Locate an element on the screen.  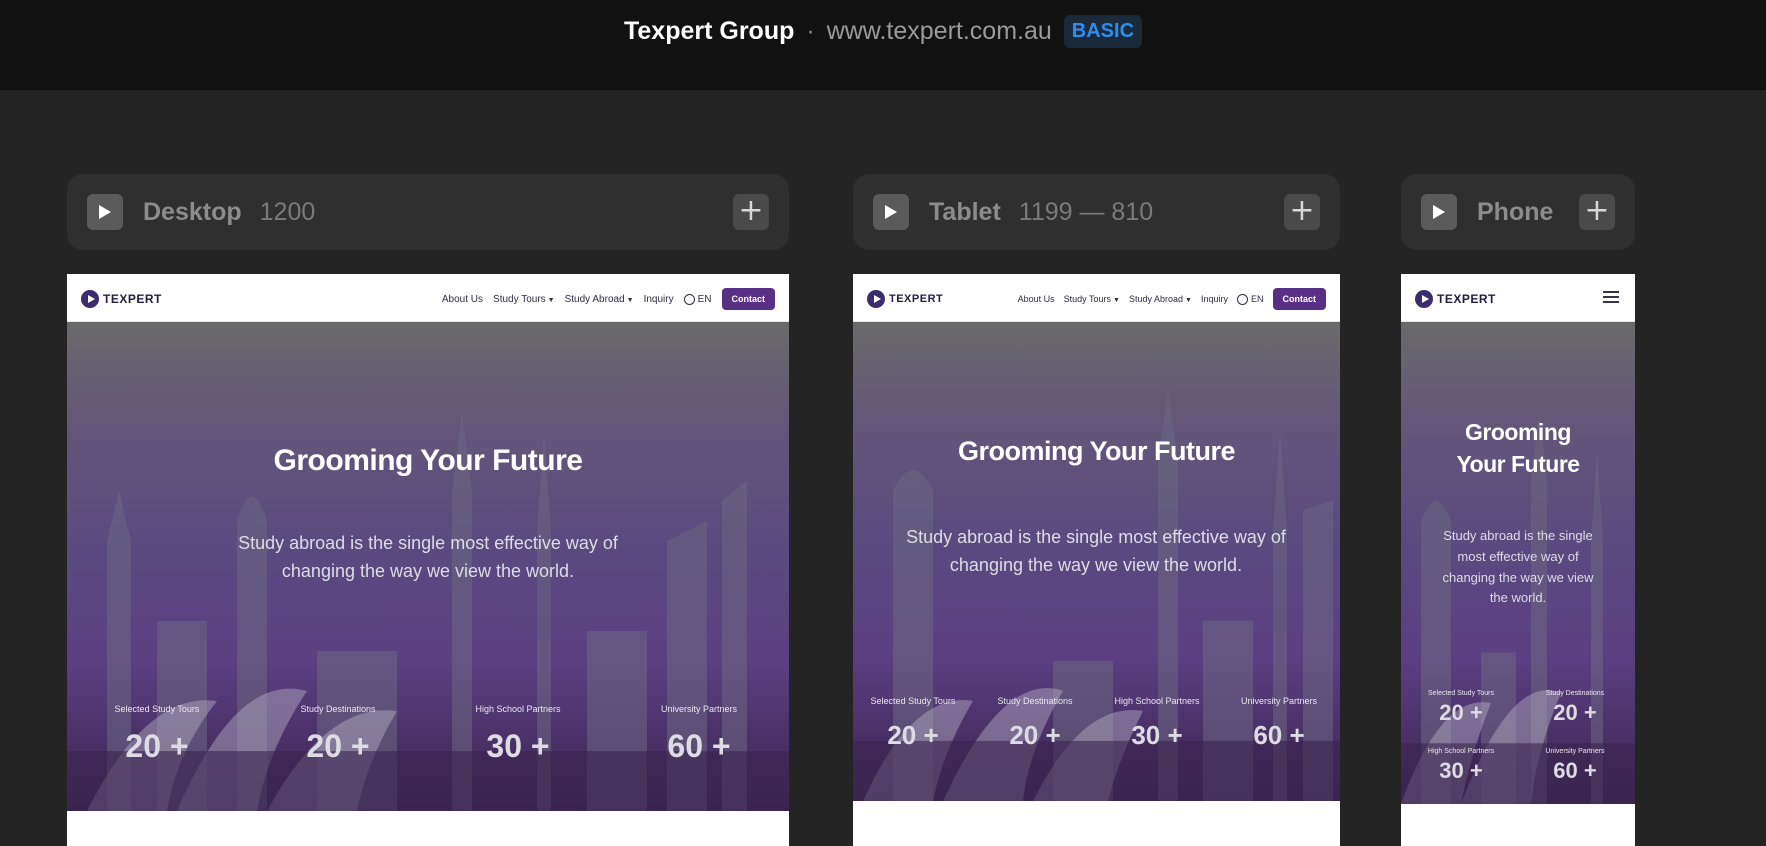
viewport-header-phone: Phone + is located at coordinates (1518, 212).